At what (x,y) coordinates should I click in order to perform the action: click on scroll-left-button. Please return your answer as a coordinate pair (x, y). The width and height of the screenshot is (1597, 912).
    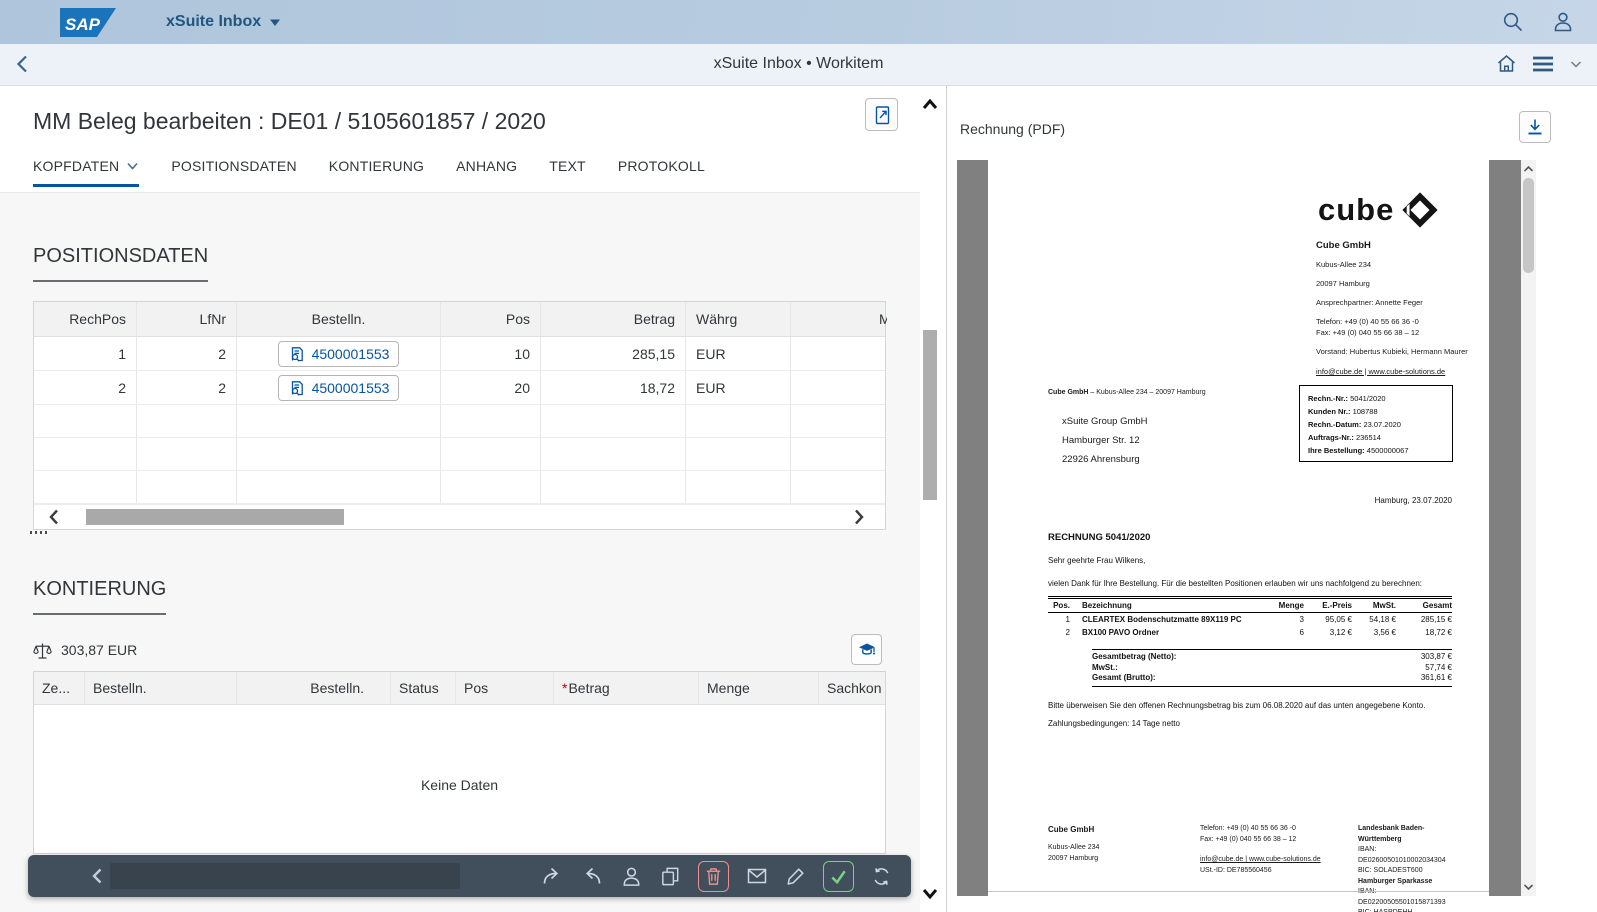
    Looking at the image, I should click on (57, 517).